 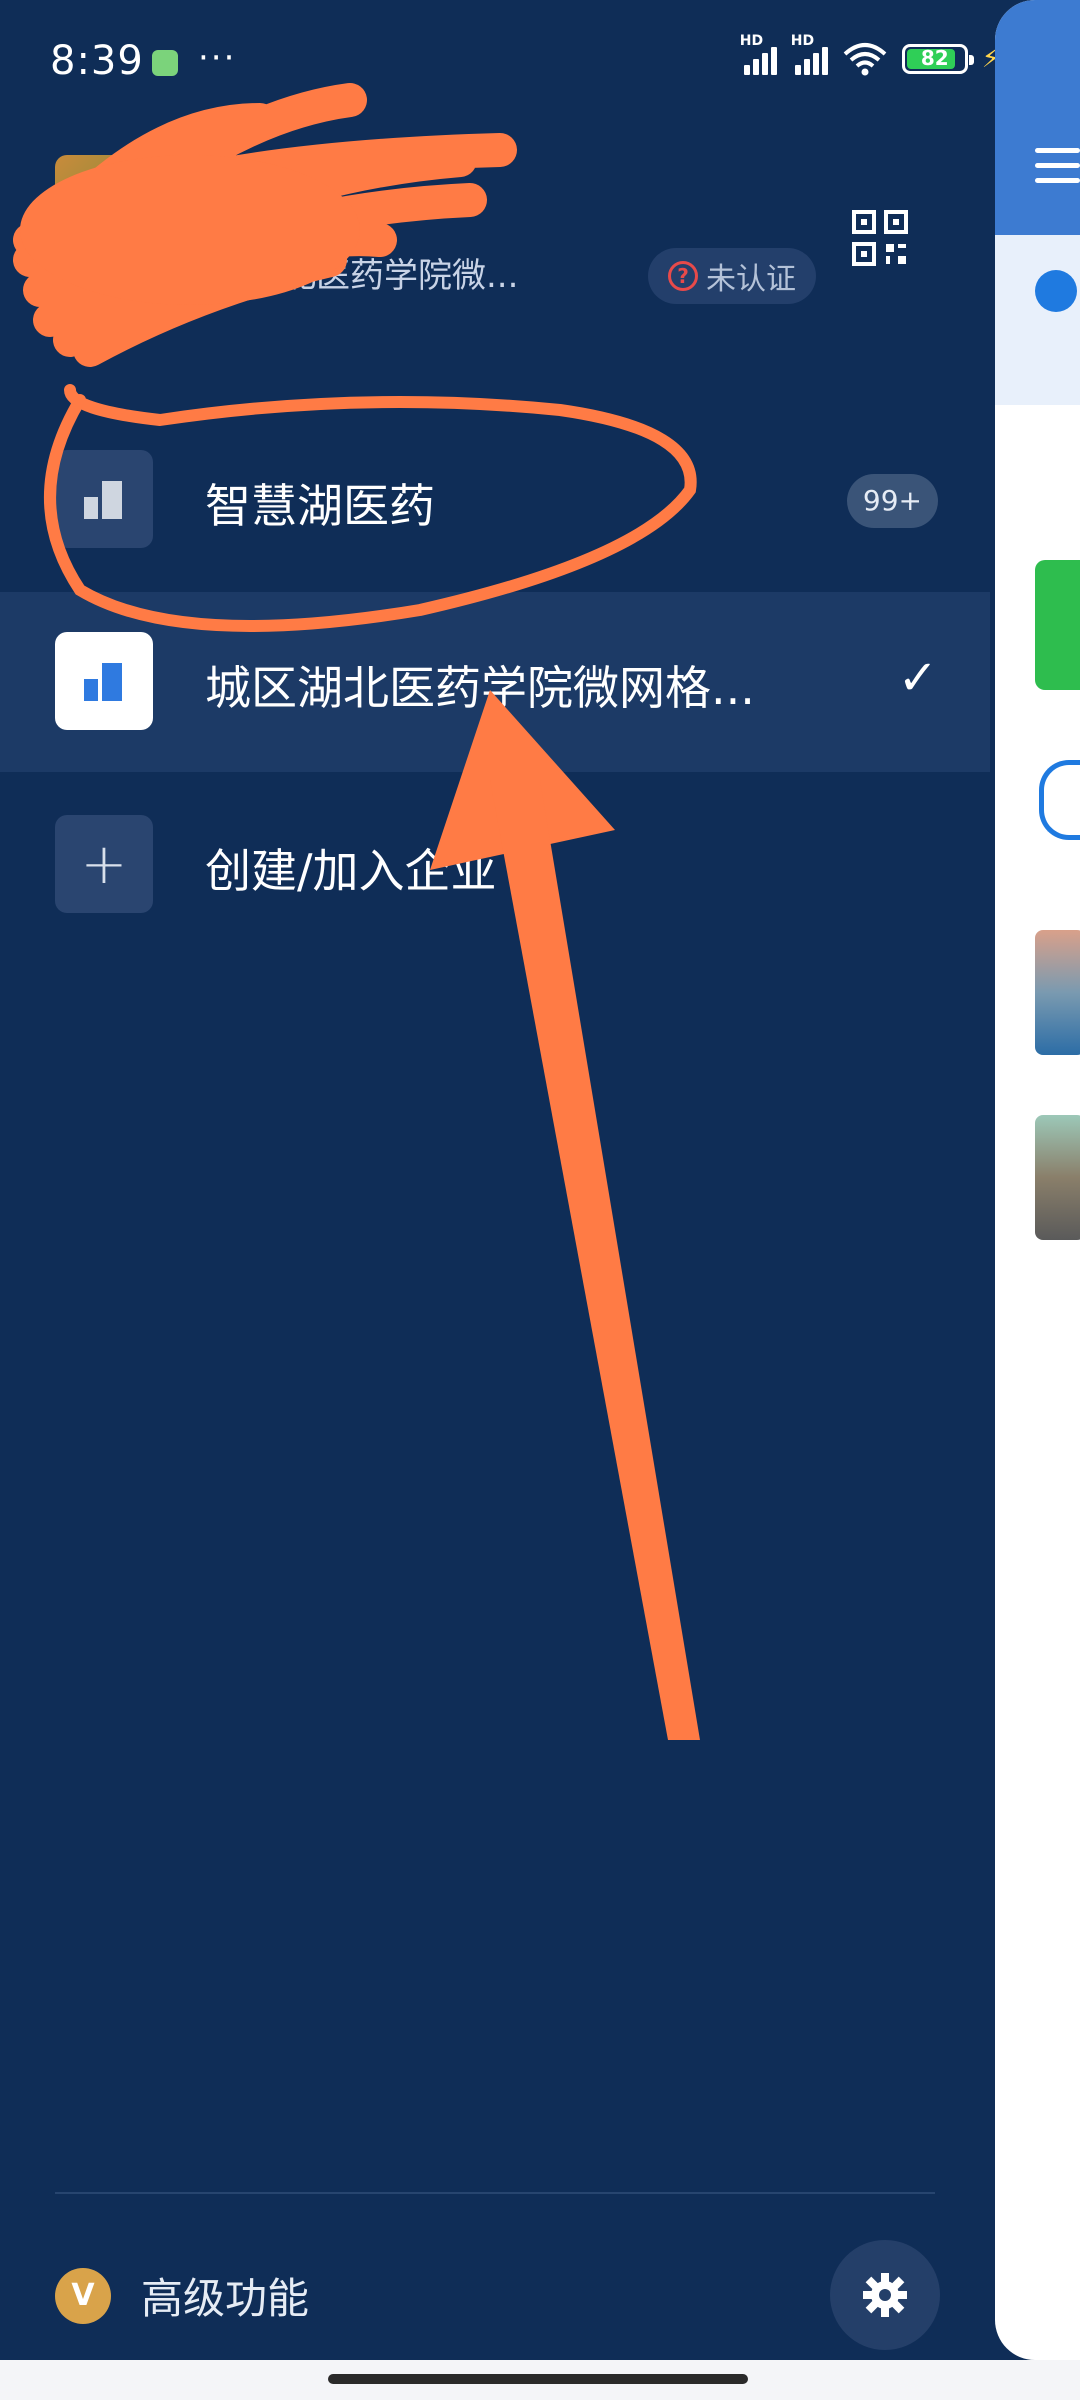 I want to click on org-label: 创建/加入企业, so click(x=351, y=871).